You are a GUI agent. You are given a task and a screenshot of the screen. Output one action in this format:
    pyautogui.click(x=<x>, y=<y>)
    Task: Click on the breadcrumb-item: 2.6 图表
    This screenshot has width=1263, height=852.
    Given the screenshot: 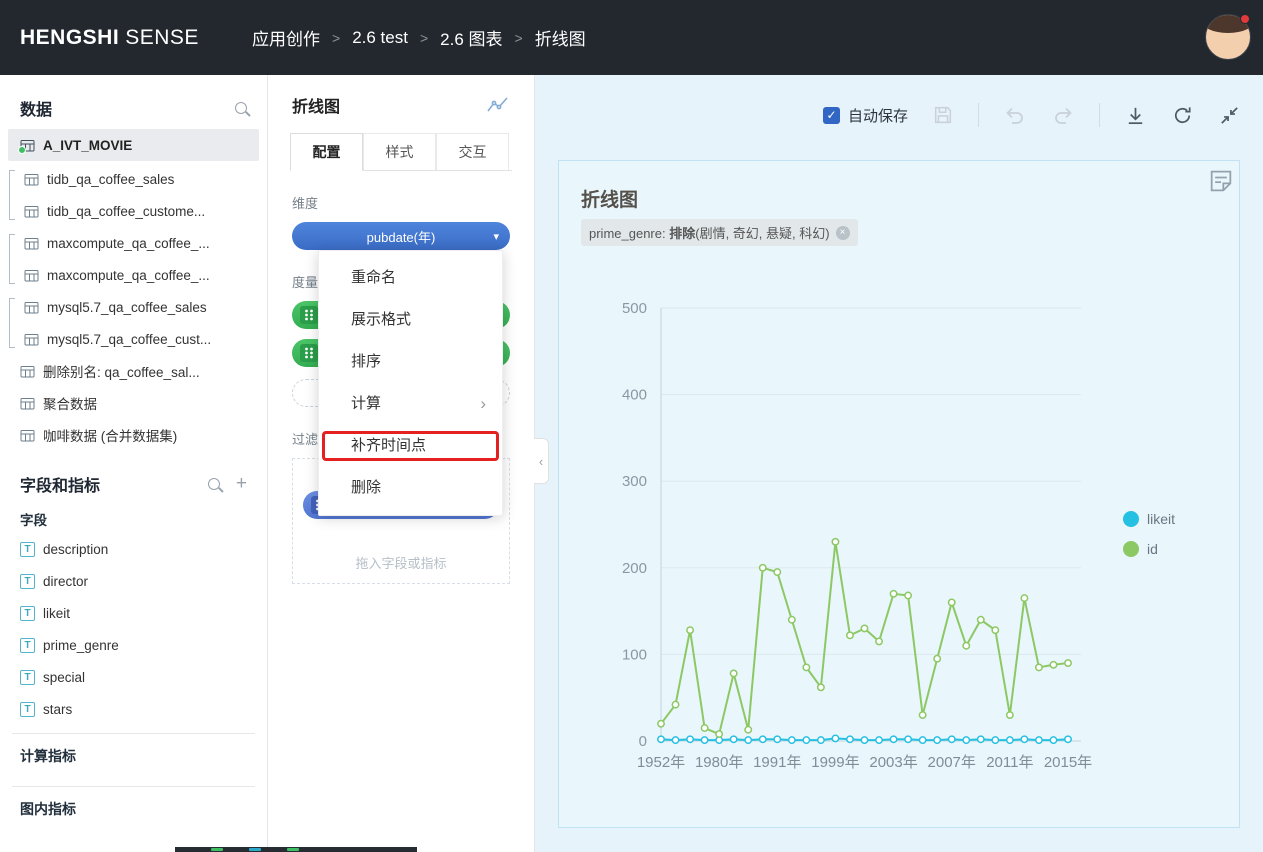 What is the action you would take?
    pyautogui.click(x=471, y=37)
    